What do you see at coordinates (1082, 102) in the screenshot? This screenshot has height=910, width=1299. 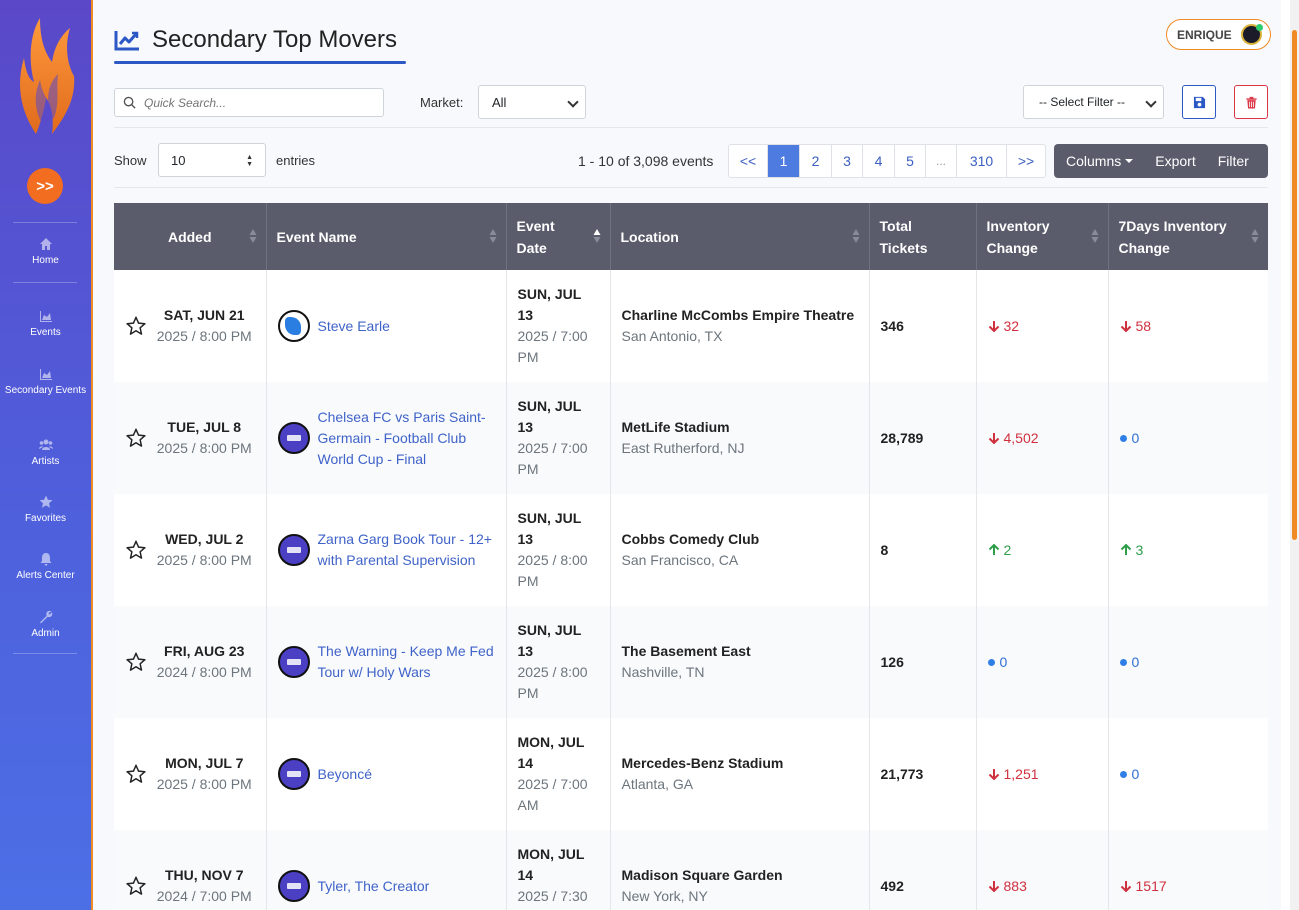 I see `filter-select-value: -- Select Filter --` at bounding box center [1082, 102].